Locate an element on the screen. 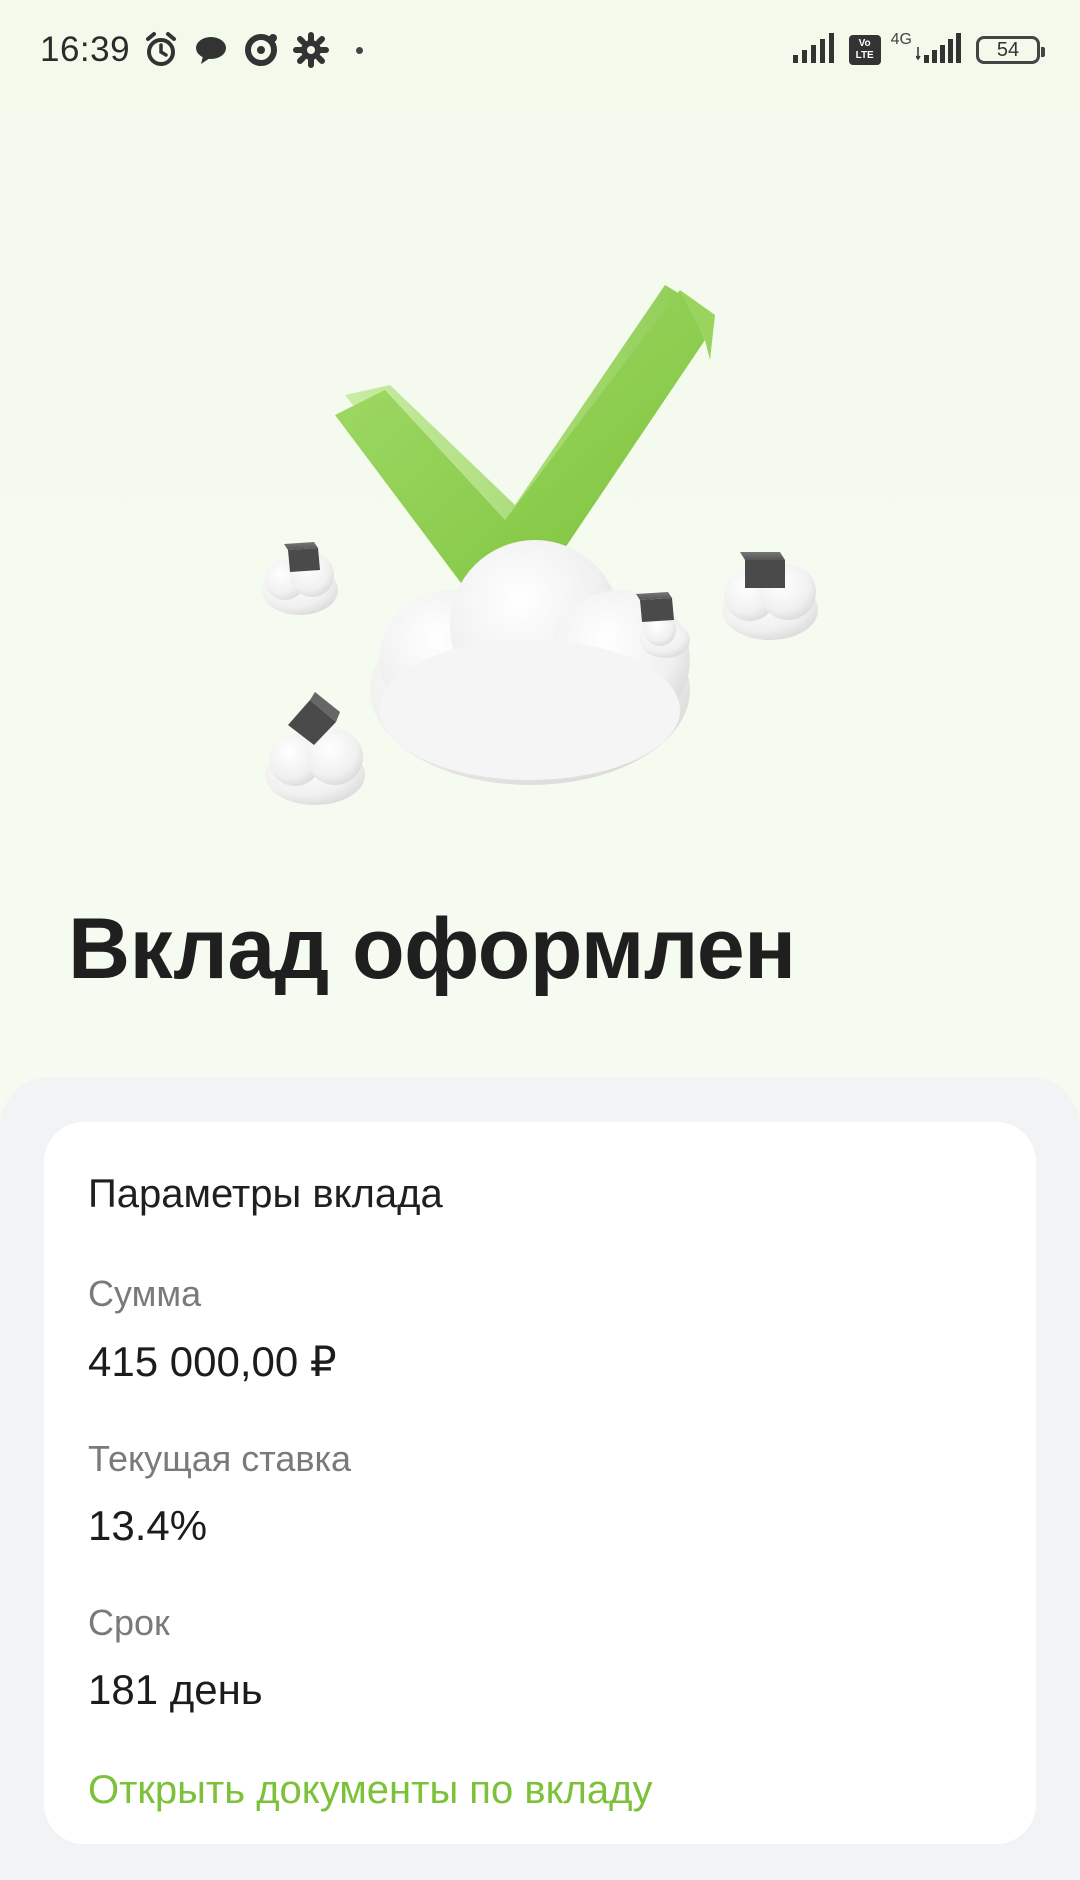 The image size is (1080, 1880). sync-icon is located at coordinates (261, 50).